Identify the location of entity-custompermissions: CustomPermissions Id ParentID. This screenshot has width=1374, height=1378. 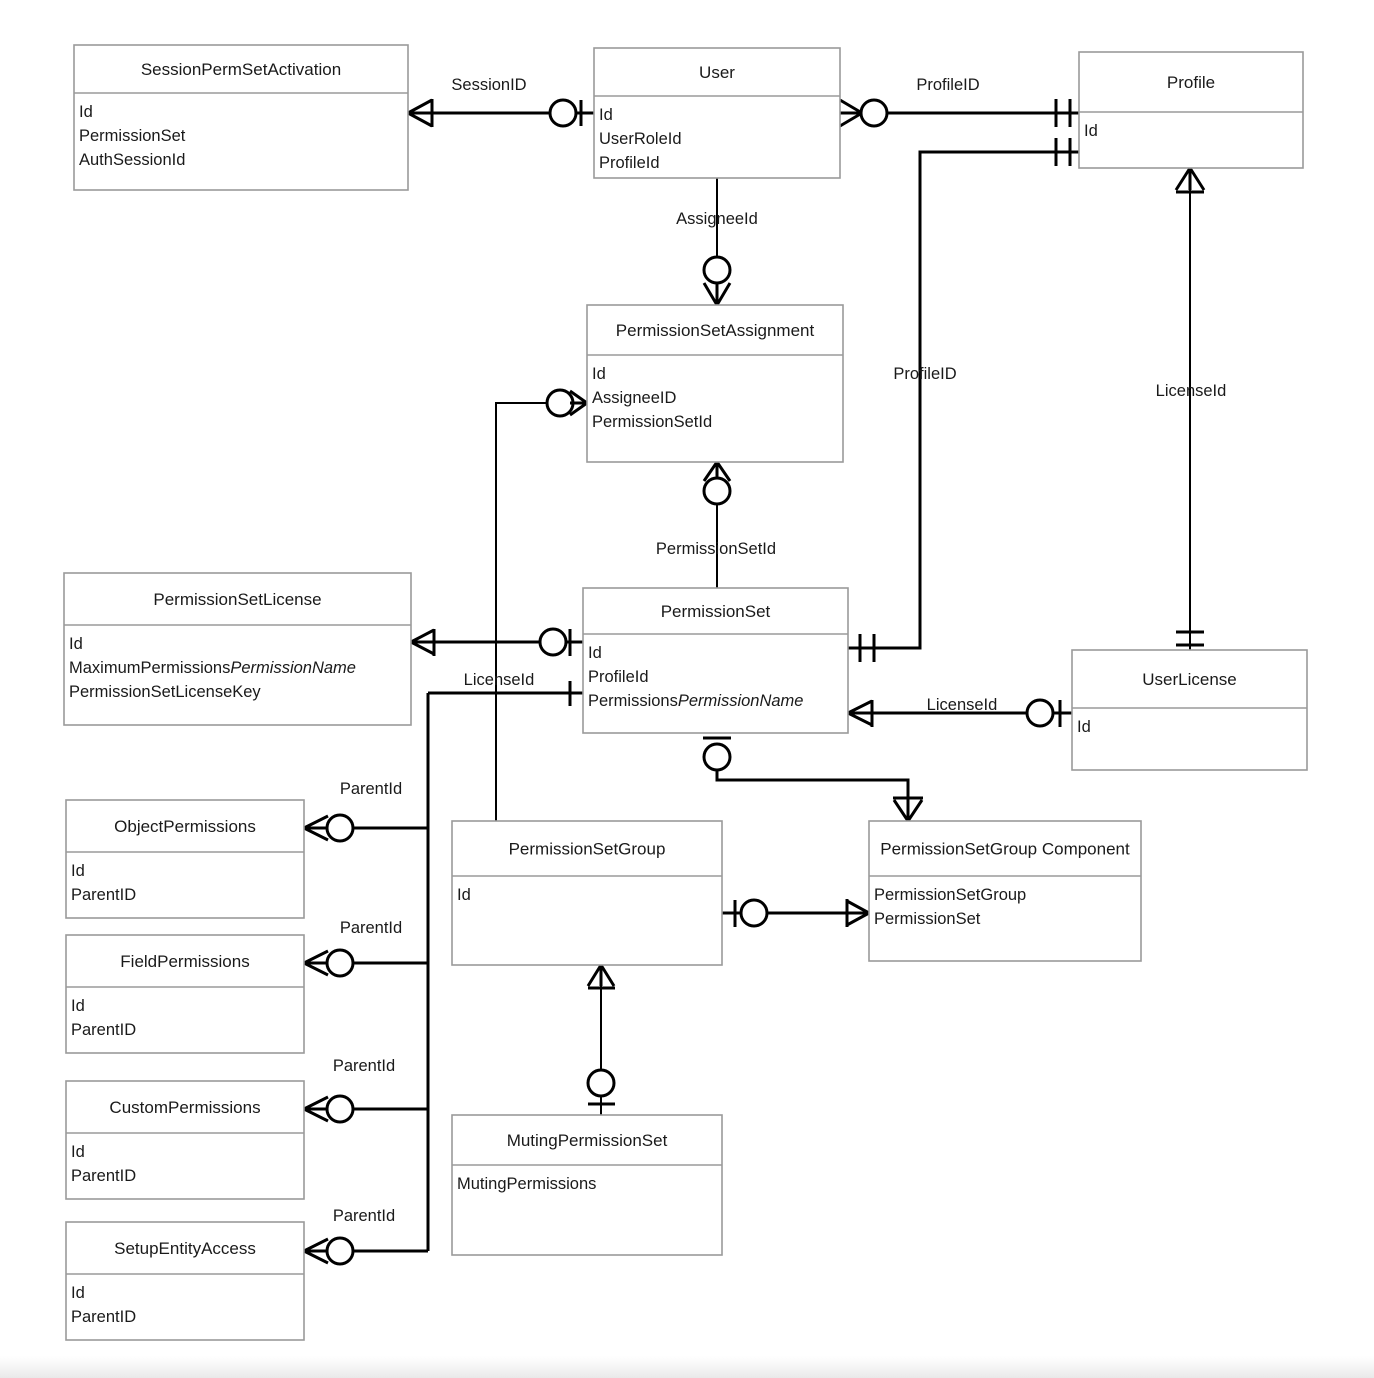
(185, 1140).